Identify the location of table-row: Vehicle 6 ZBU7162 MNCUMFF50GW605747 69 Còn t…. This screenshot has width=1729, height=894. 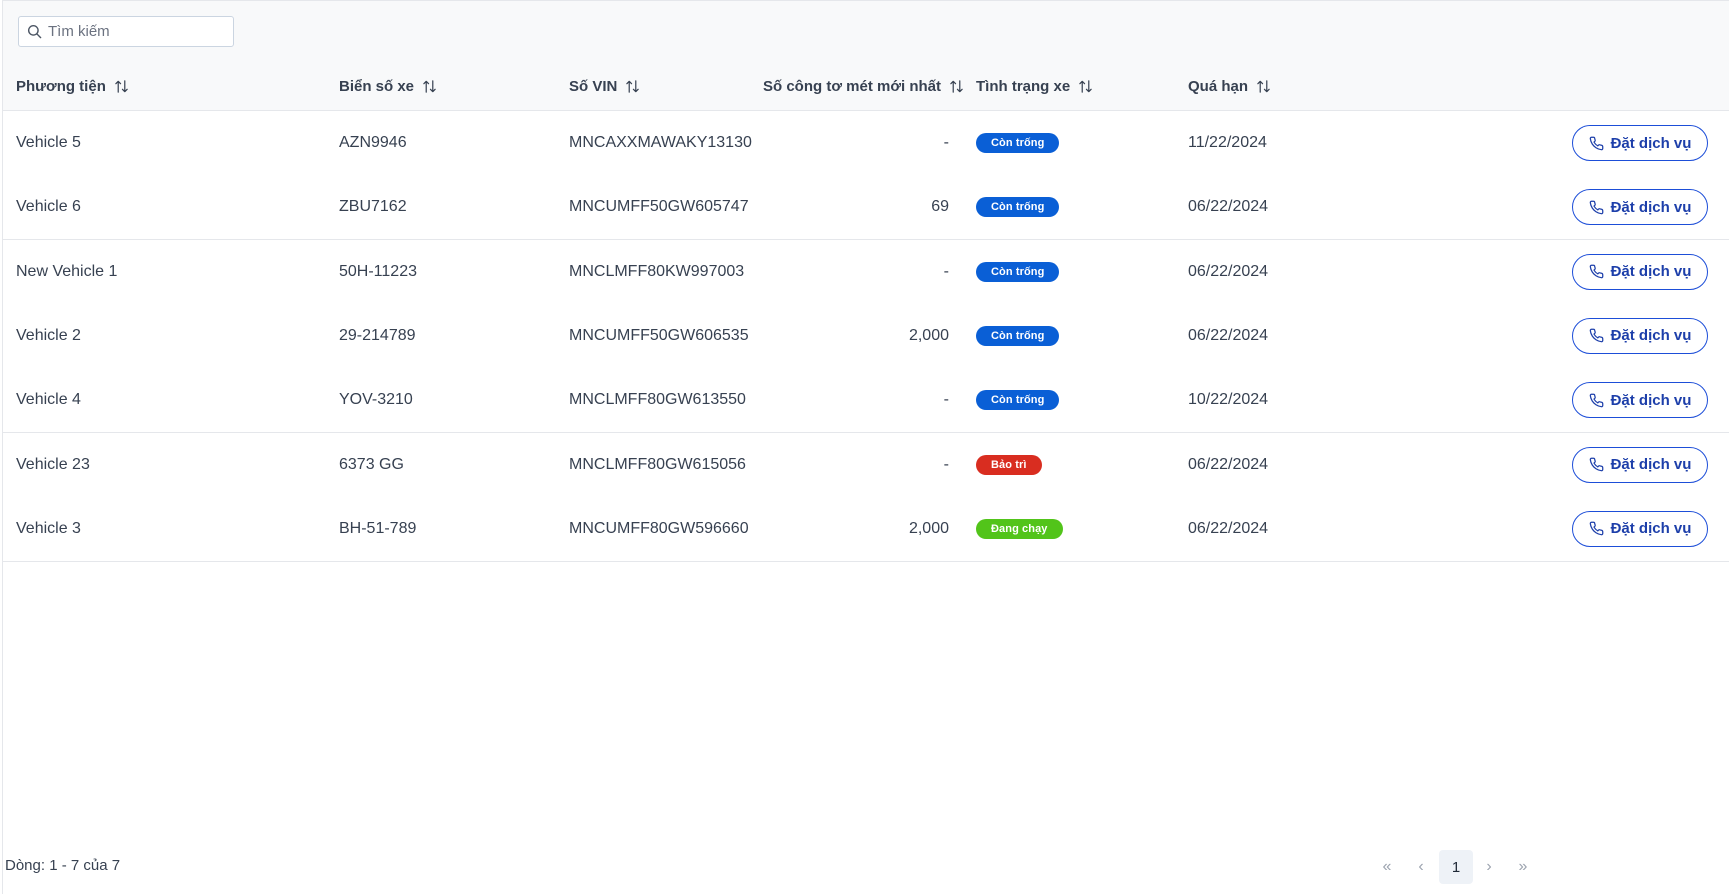
(866, 208).